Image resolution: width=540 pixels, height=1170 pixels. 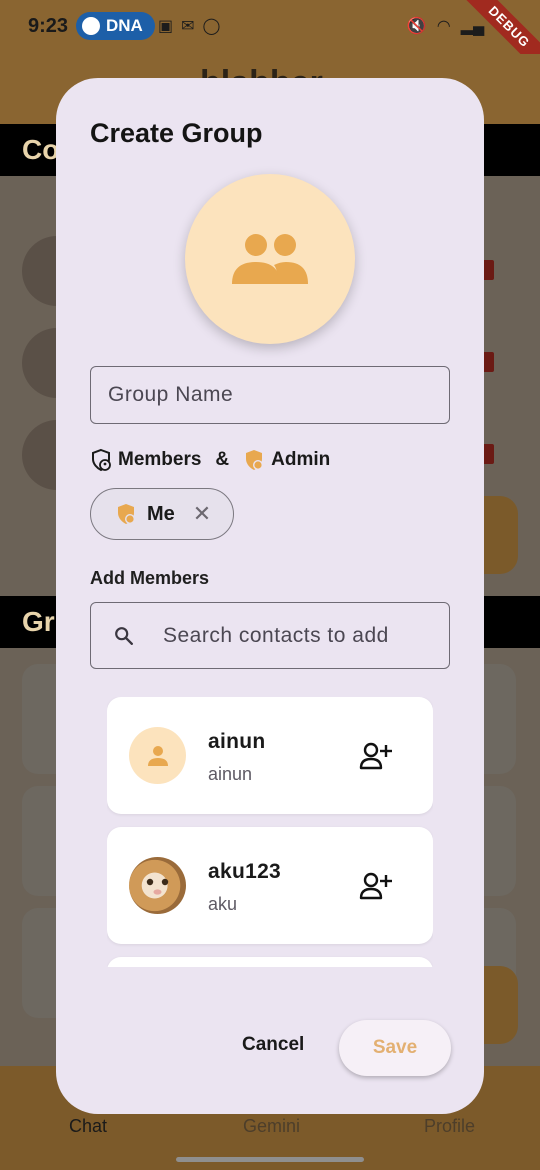 I want to click on selected-member-chip: Me ✕, so click(x=162, y=514).